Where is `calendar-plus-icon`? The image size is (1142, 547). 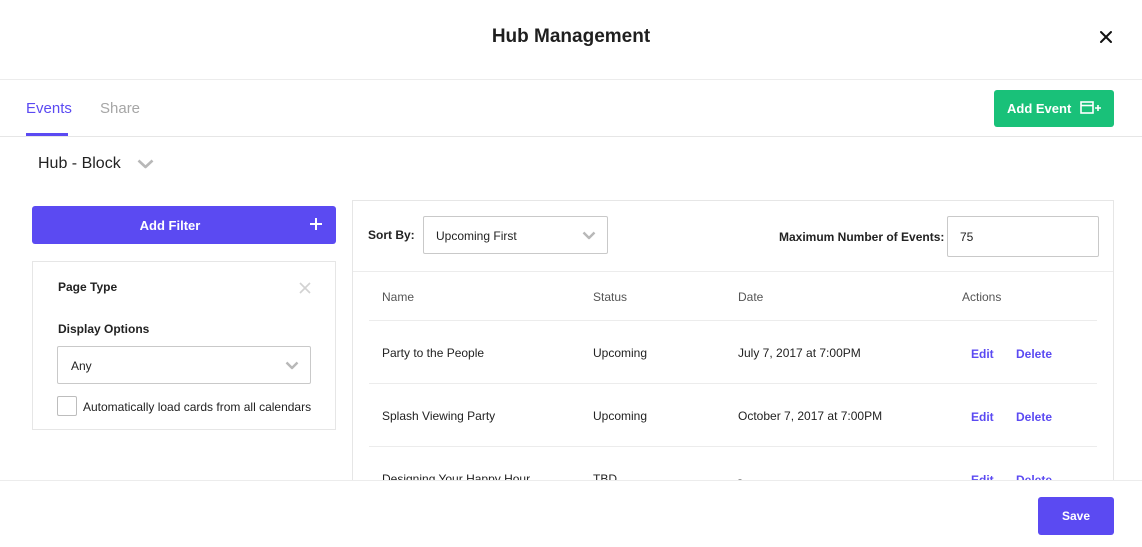
calendar-plus-icon is located at coordinates (1090, 107).